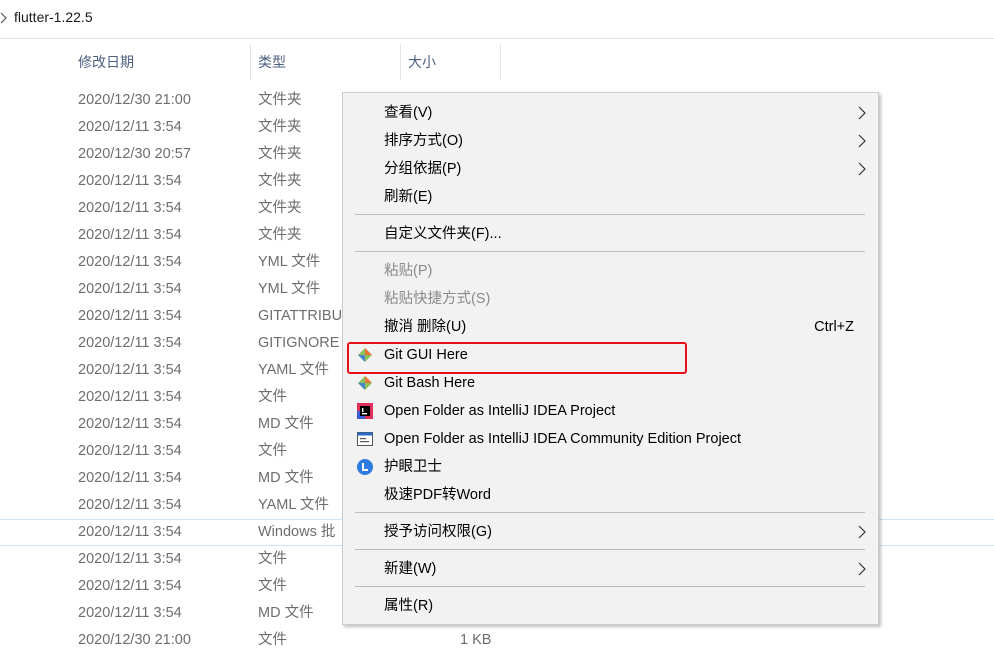 Image resolution: width=994 pixels, height=669 pixels. I want to click on menu-item-view: 查看(V), so click(610, 113).